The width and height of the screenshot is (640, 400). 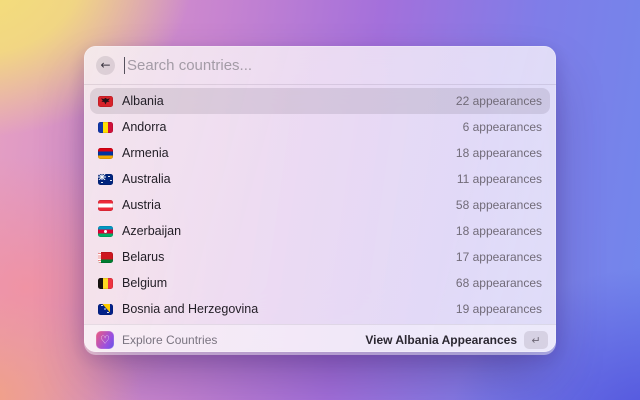 What do you see at coordinates (143, 101) in the screenshot?
I see `country-name: Albania` at bounding box center [143, 101].